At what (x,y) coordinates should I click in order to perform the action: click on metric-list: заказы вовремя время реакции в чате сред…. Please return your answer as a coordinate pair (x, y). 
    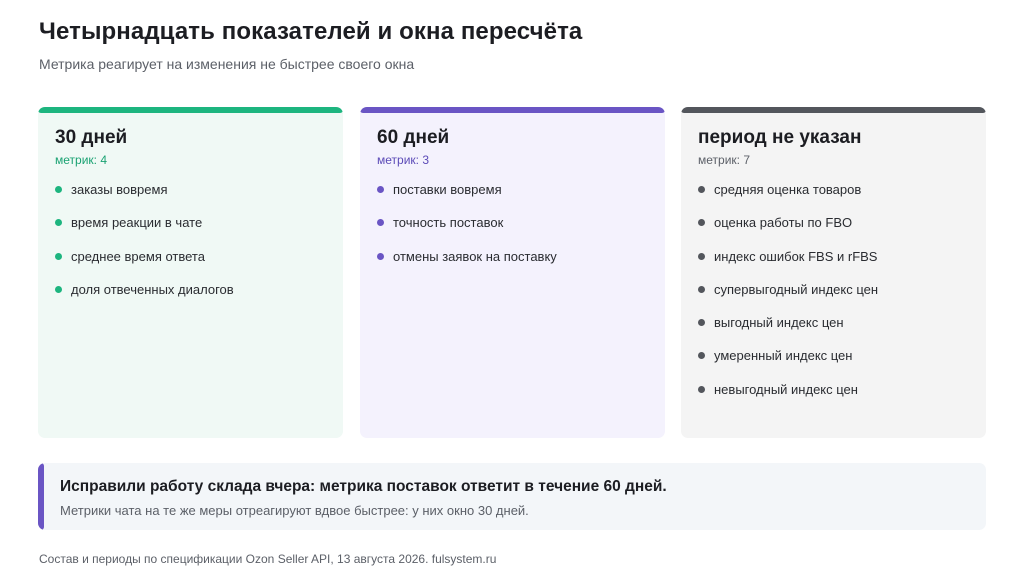
    Looking at the image, I should click on (144, 246).